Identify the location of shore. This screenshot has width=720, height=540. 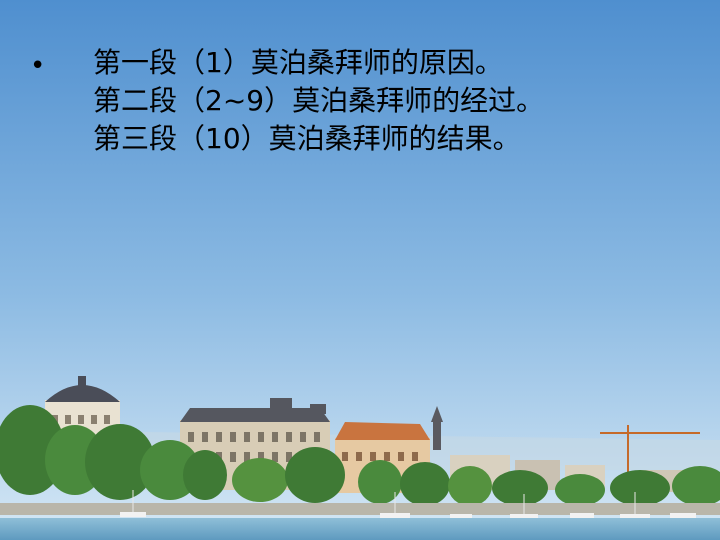
(360, 509).